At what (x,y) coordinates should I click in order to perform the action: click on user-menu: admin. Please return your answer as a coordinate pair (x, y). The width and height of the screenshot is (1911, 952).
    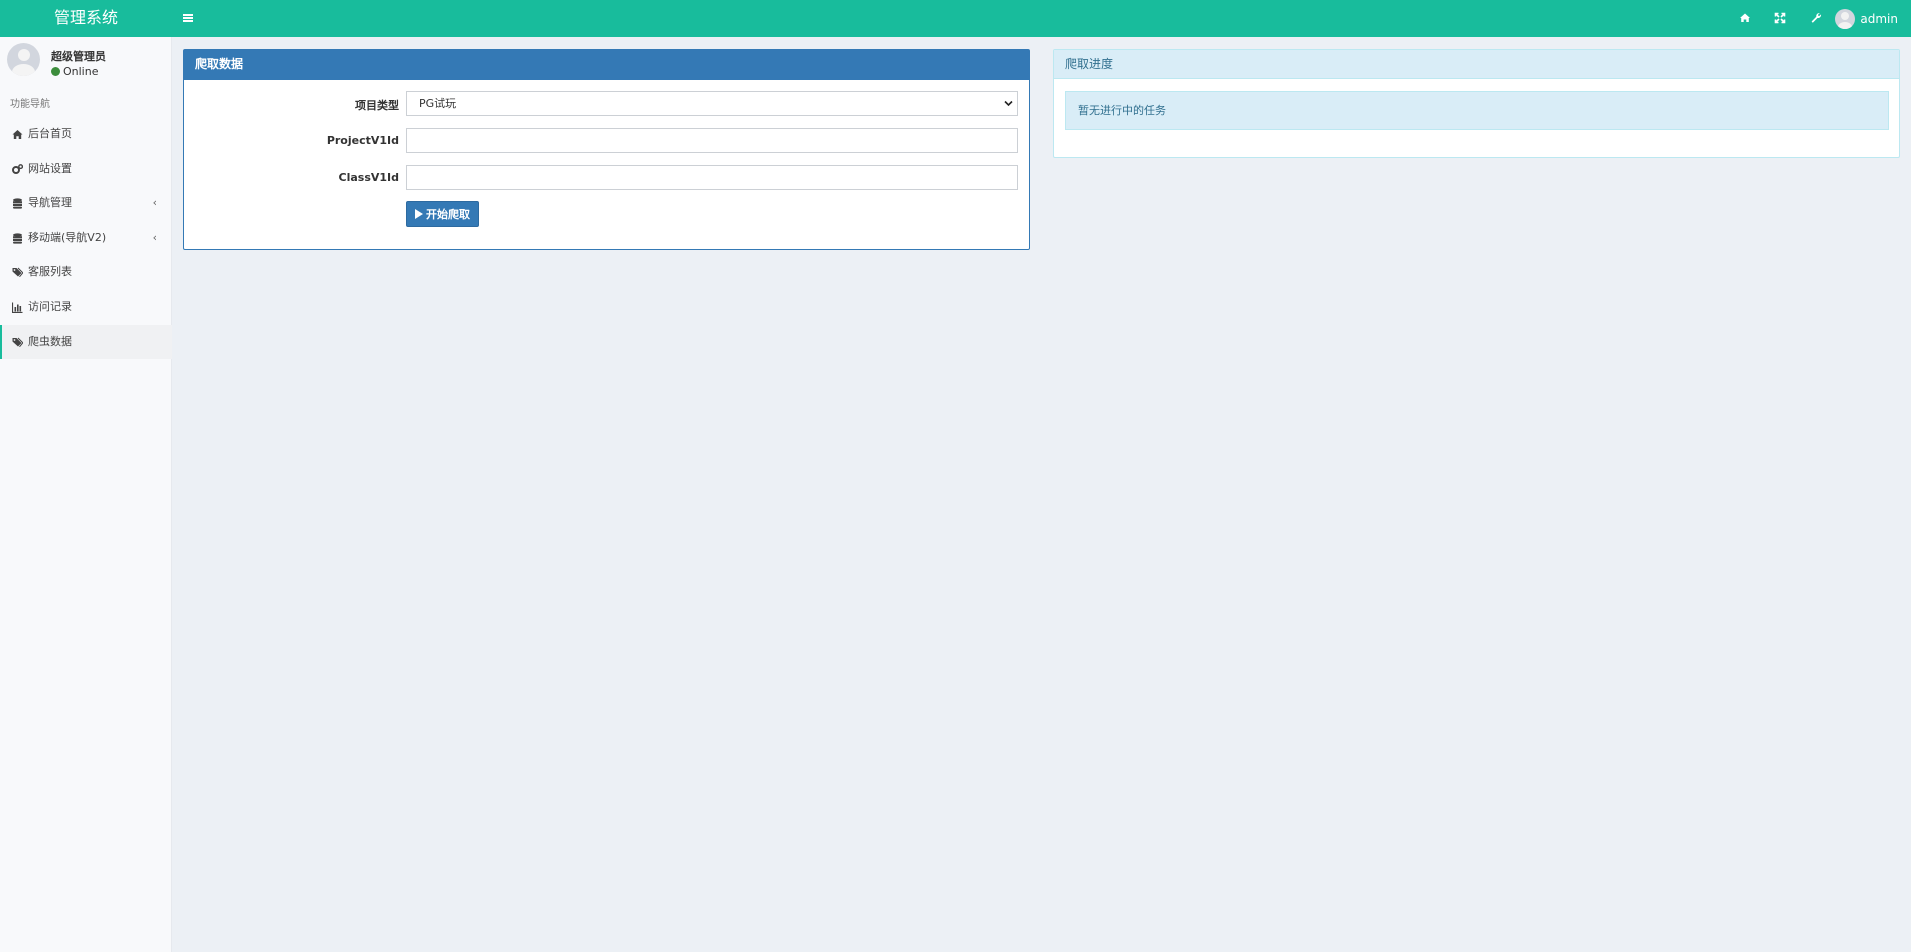
    Looking at the image, I should click on (1866, 19).